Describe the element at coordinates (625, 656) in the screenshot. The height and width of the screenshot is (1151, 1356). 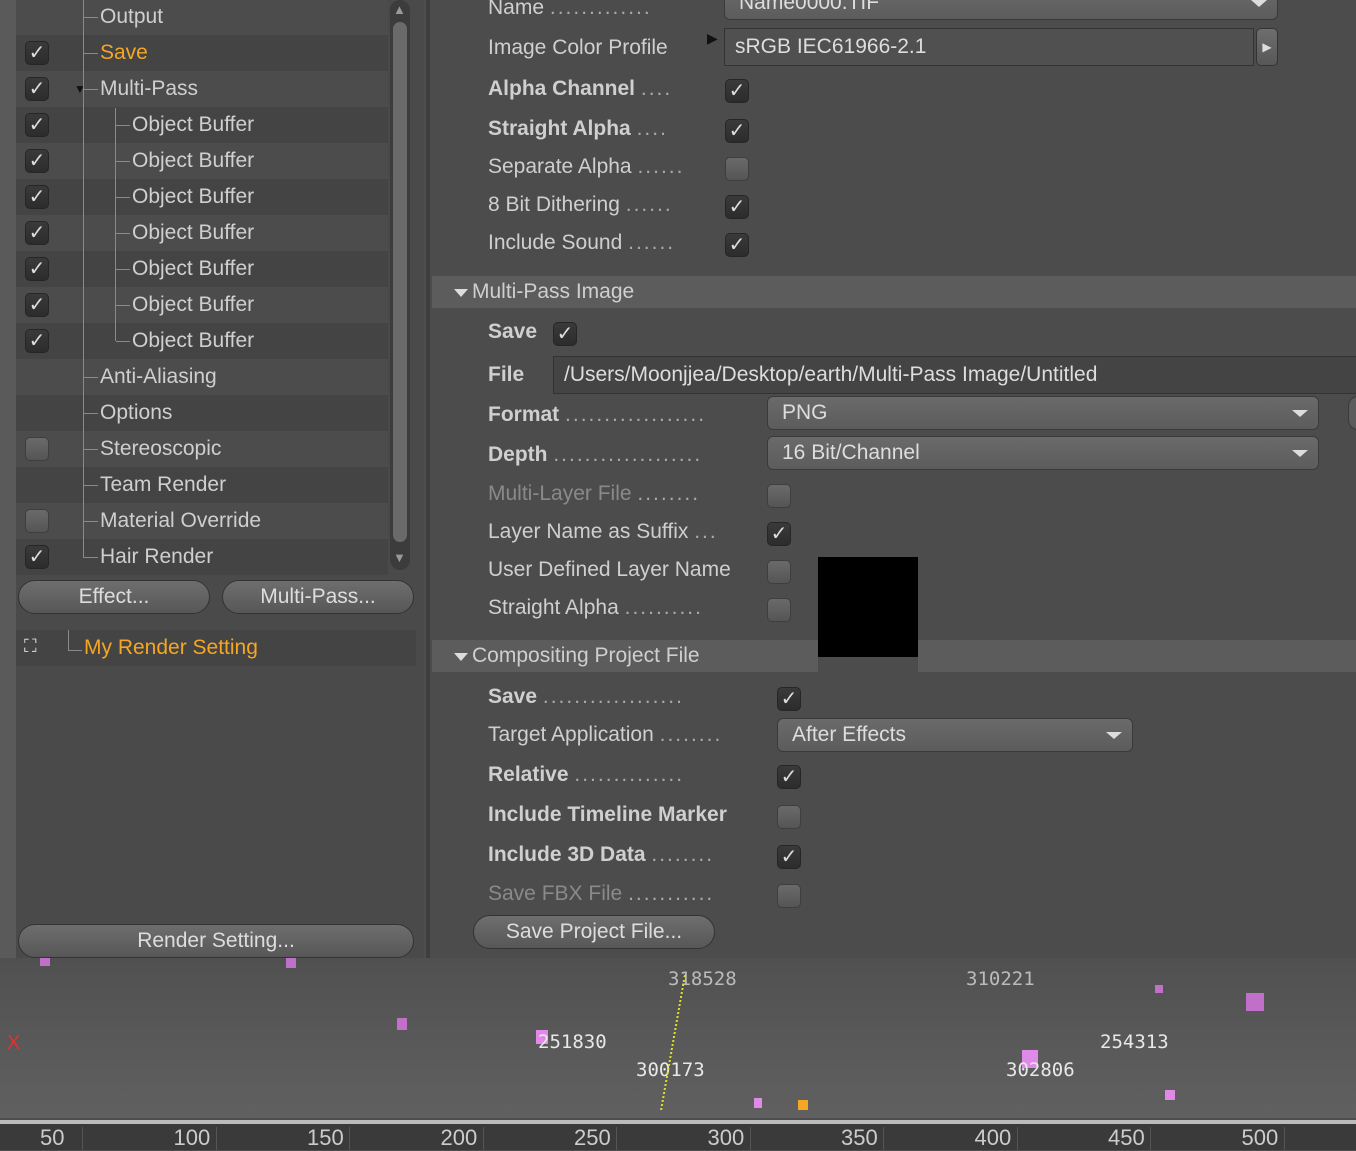
I see `section-compositing-project-file: Compositing Project File` at that location.